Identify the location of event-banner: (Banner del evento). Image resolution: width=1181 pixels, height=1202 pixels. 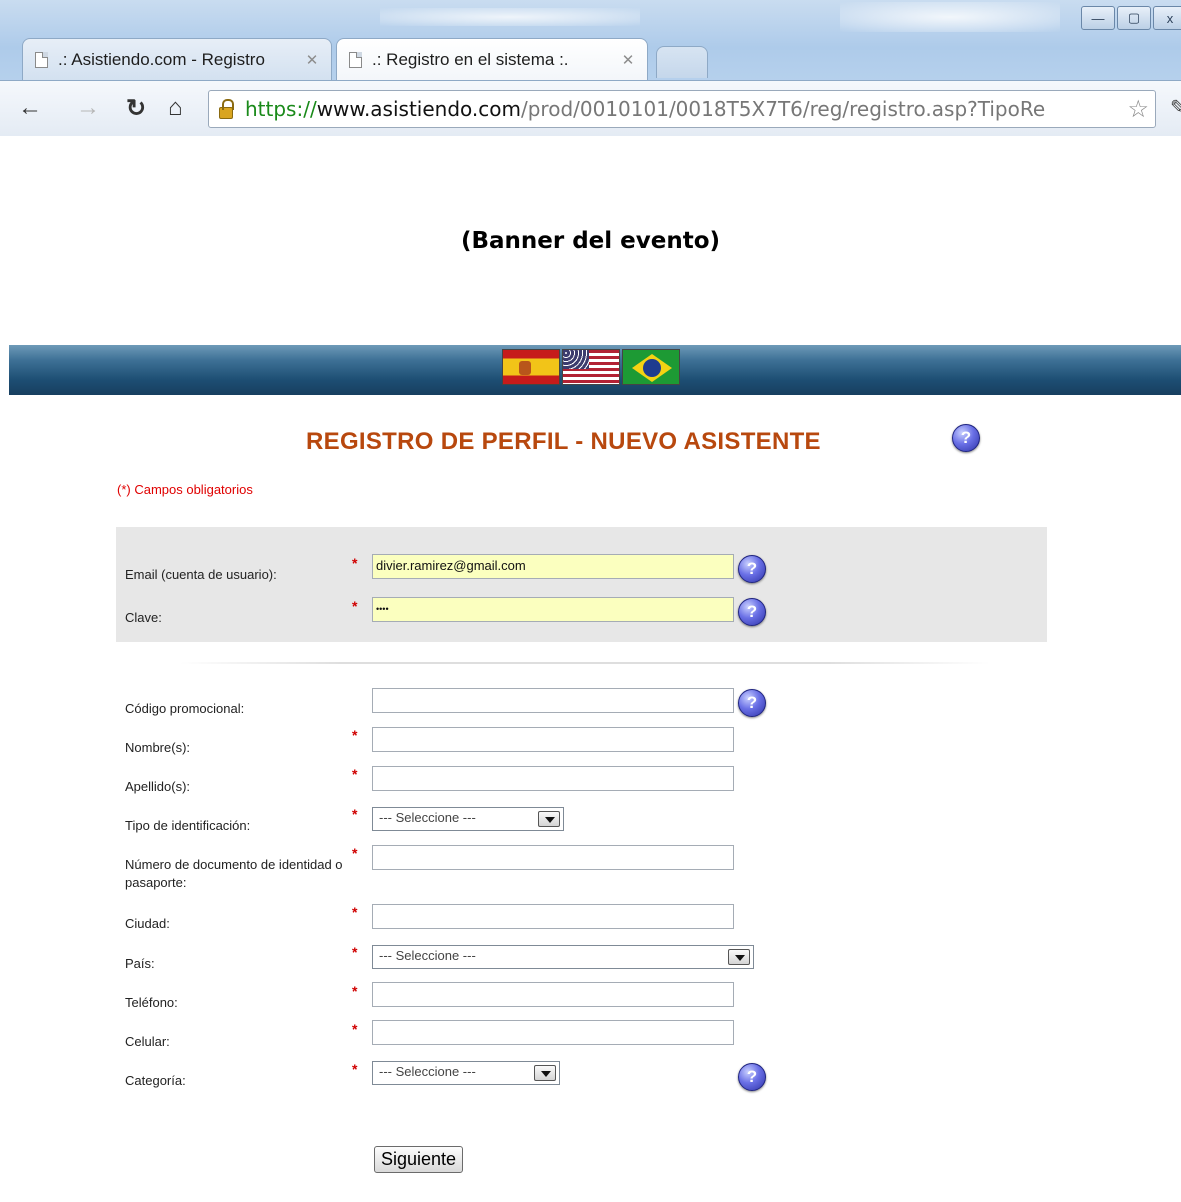
(590, 241).